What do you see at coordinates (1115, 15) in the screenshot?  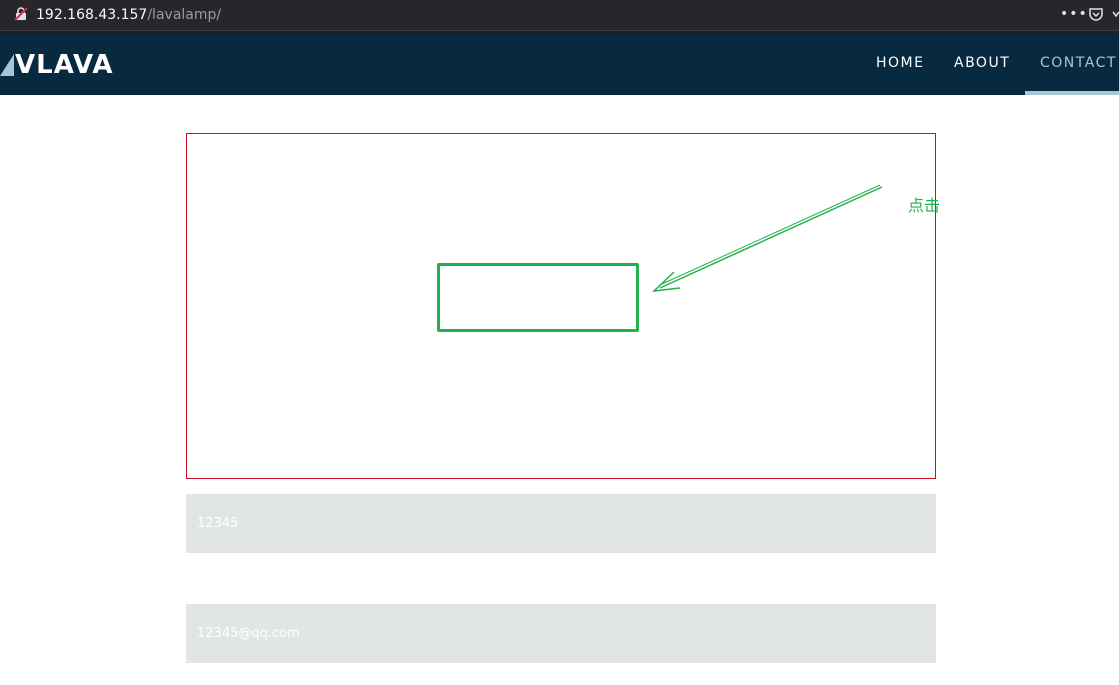 I see `chevron-icon` at bounding box center [1115, 15].